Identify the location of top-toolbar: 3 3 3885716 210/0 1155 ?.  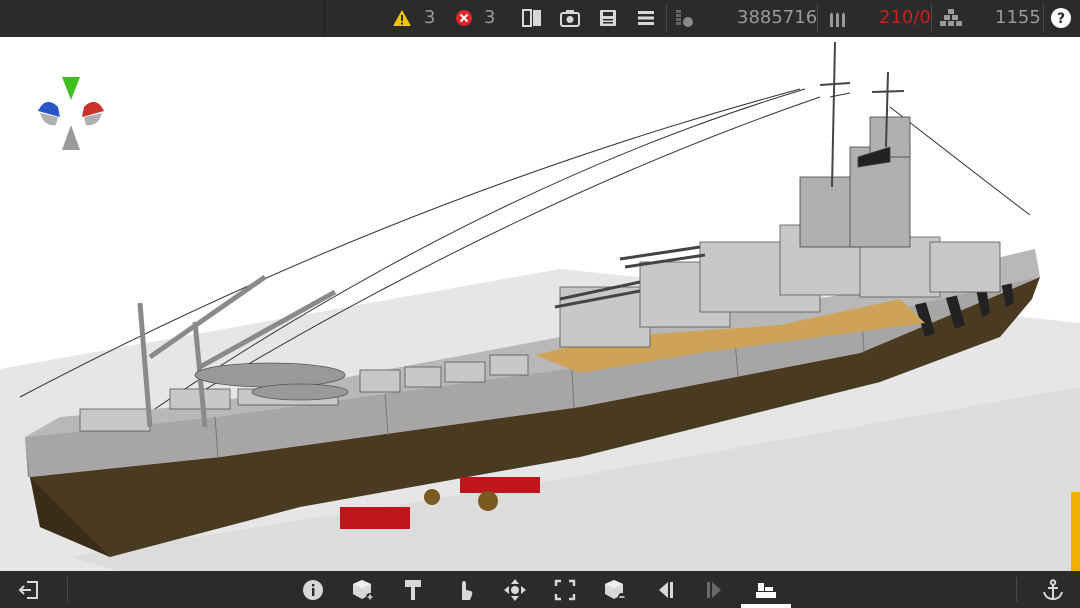
(540, 18).